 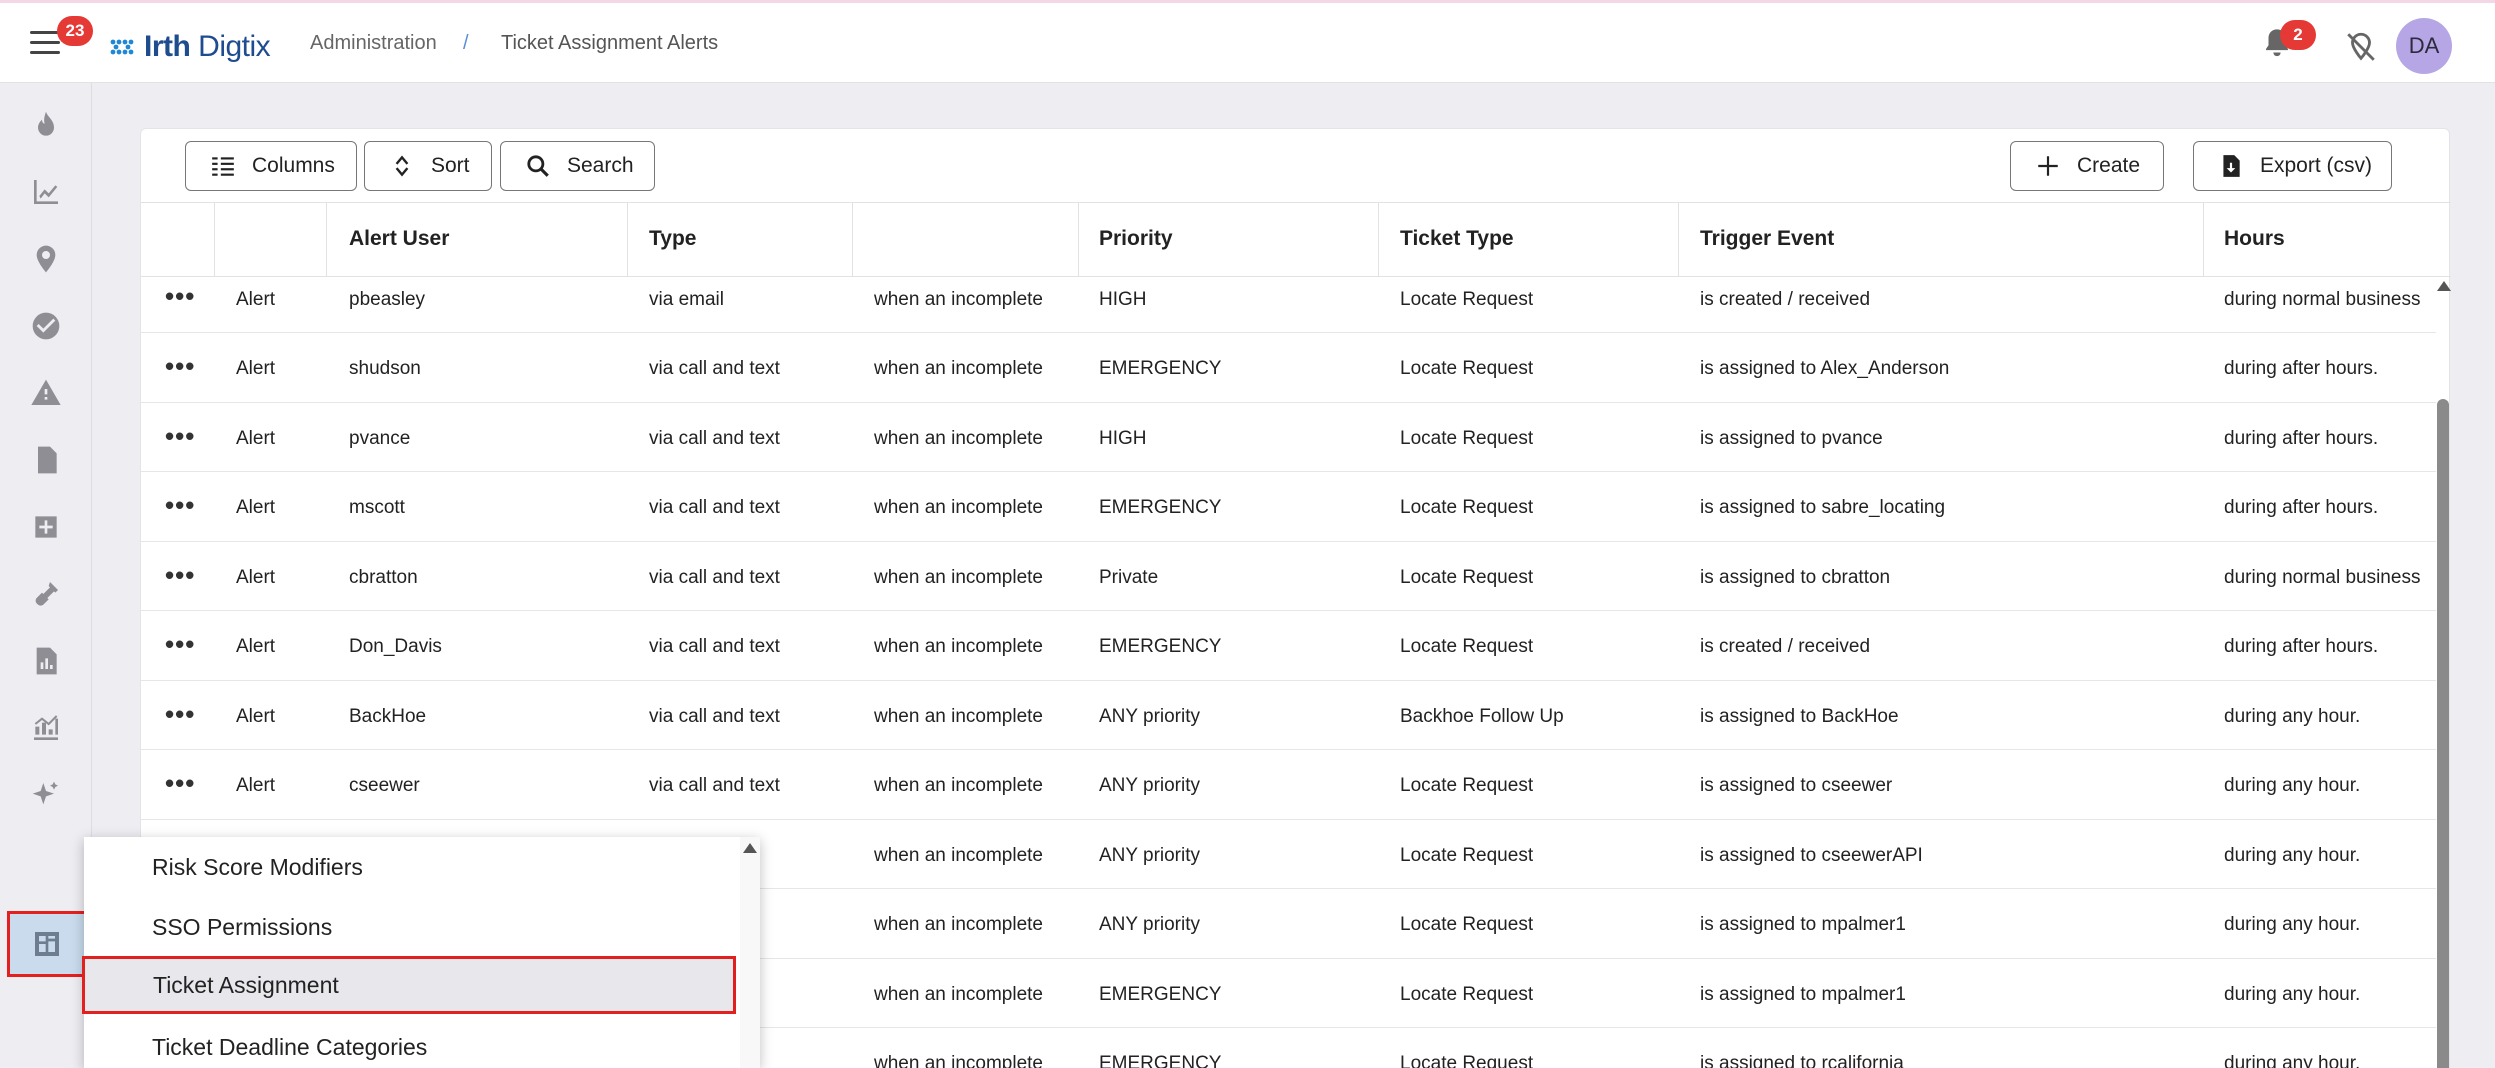 I want to click on cell-priority: ANY priority, so click(x=1150, y=855).